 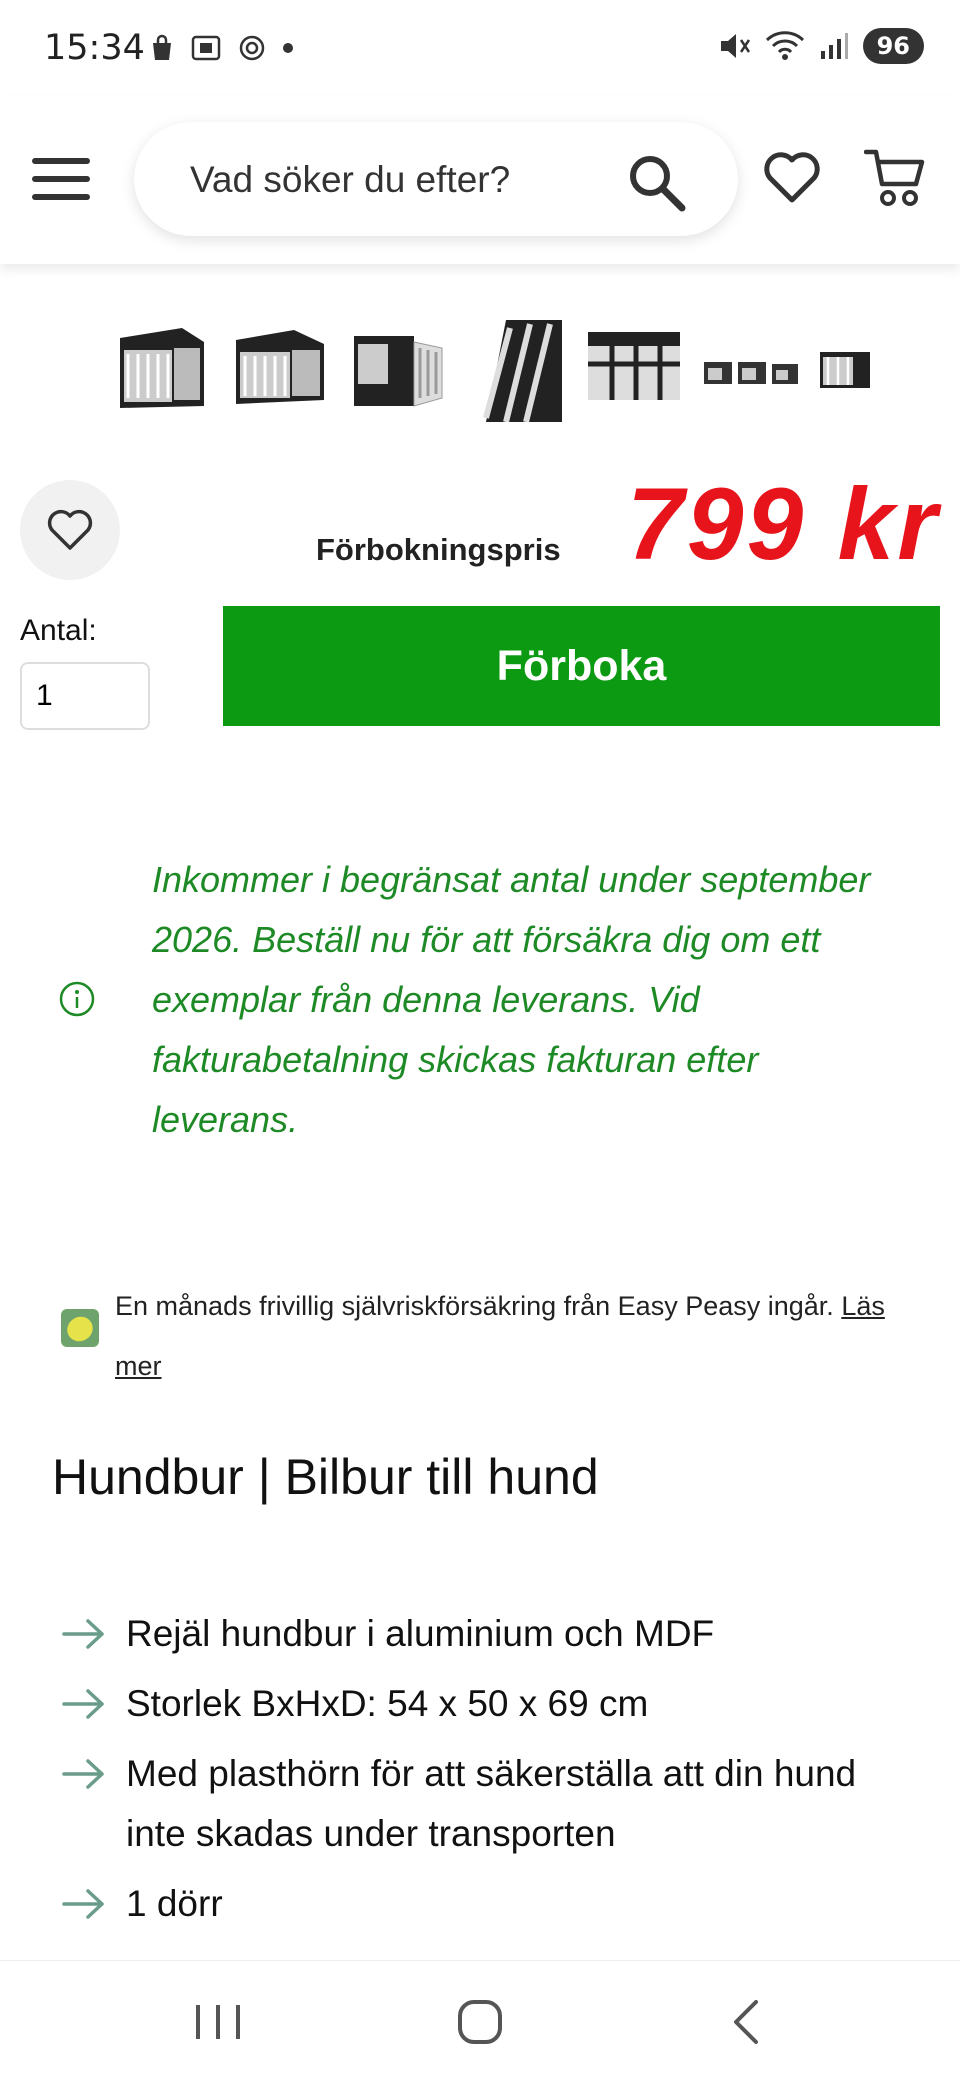 What do you see at coordinates (174, 1903) in the screenshot?
I see `feature-text: 1 dörr` at bounding box center [174, 1903].